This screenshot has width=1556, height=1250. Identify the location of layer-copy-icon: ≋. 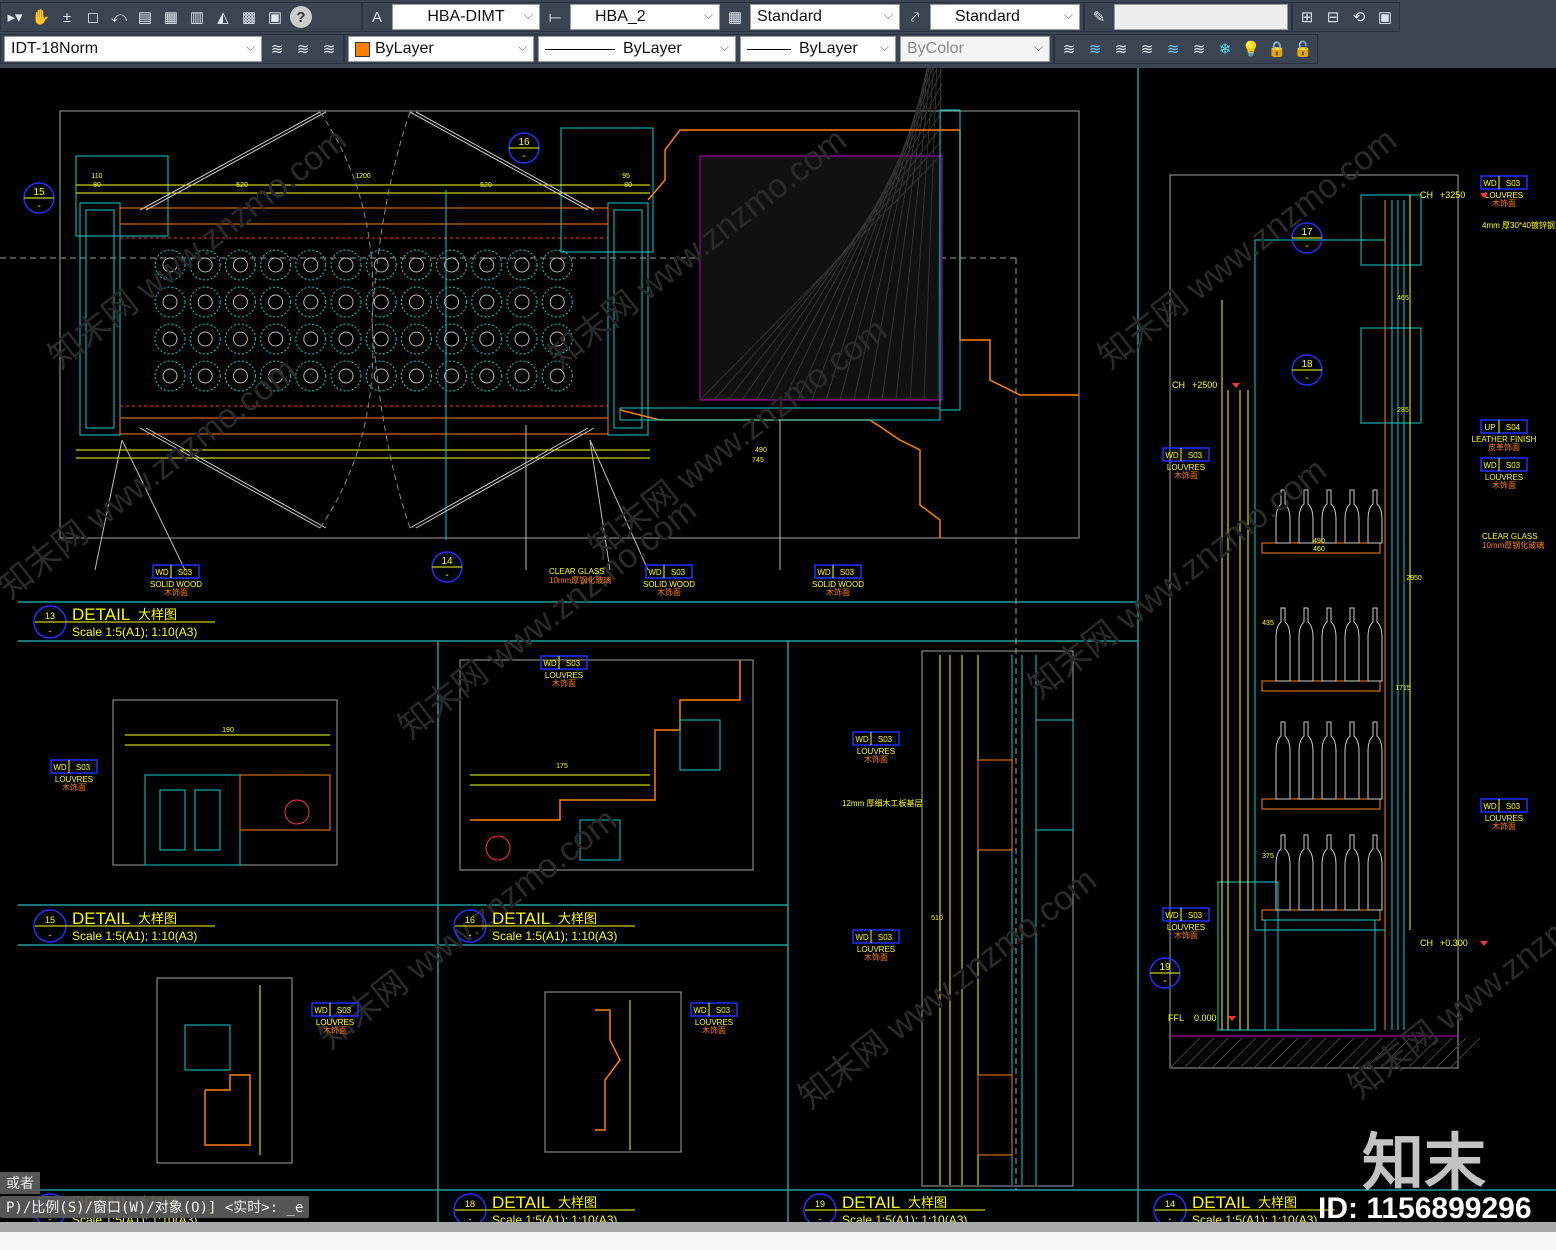
(1147, 49).